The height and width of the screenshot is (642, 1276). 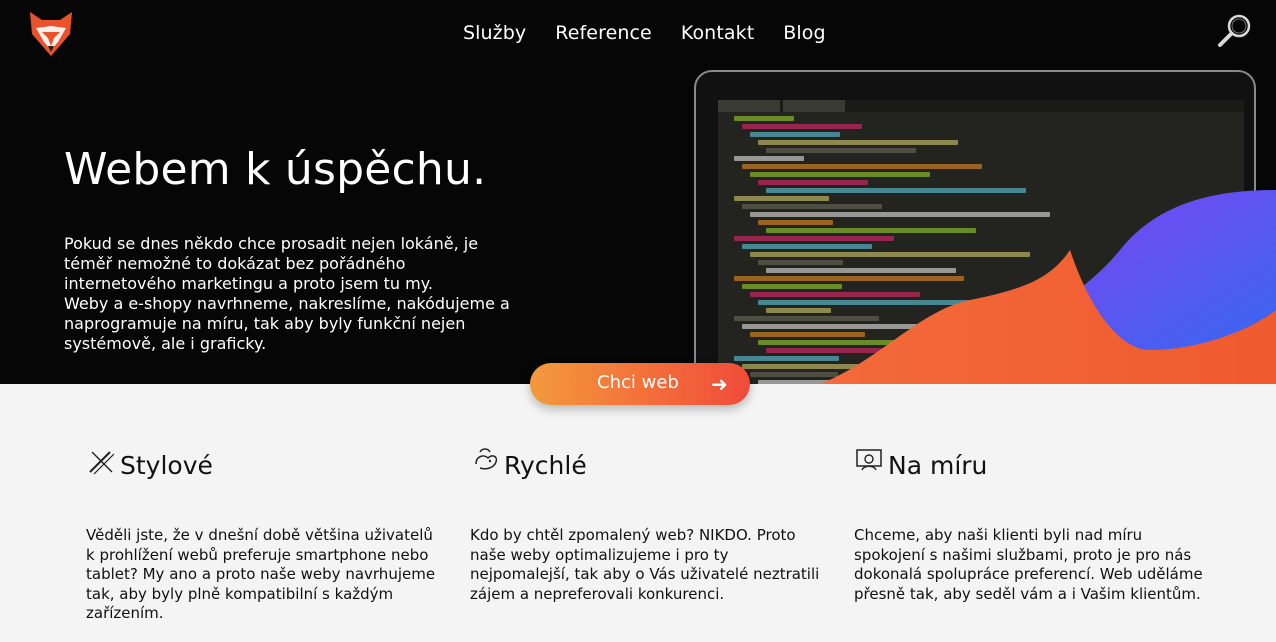 I want to click on fox-logo-icon, so click(x=51, y=34).